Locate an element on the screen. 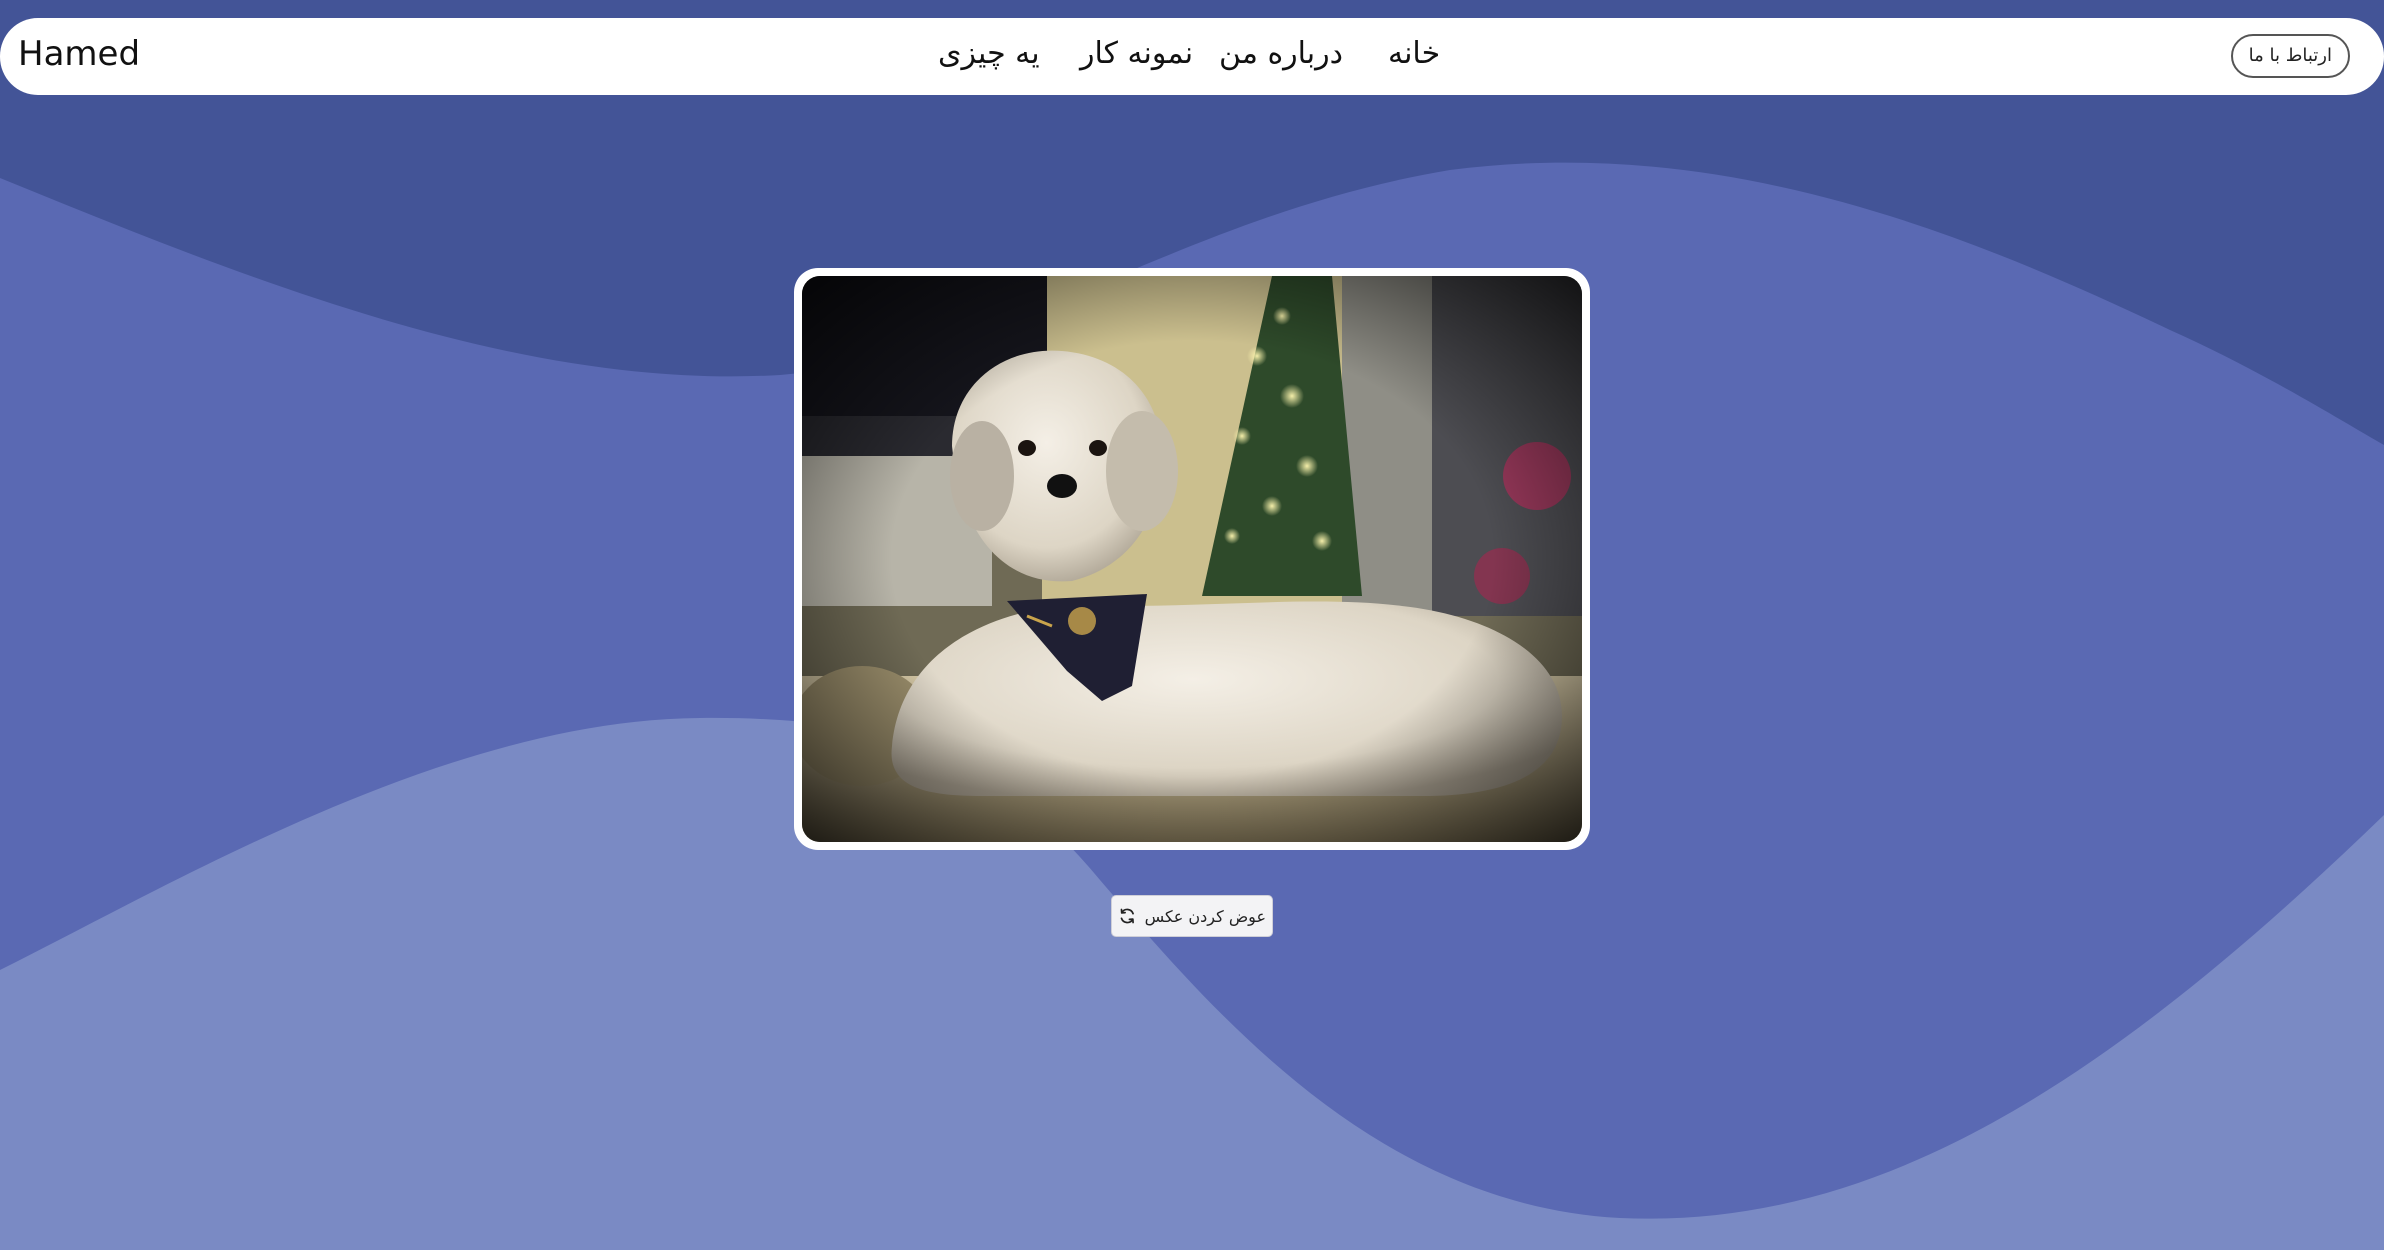 The height and width of the screenshot is (1250, 2384). refresh-icon is located at coordinates (1127, 916).